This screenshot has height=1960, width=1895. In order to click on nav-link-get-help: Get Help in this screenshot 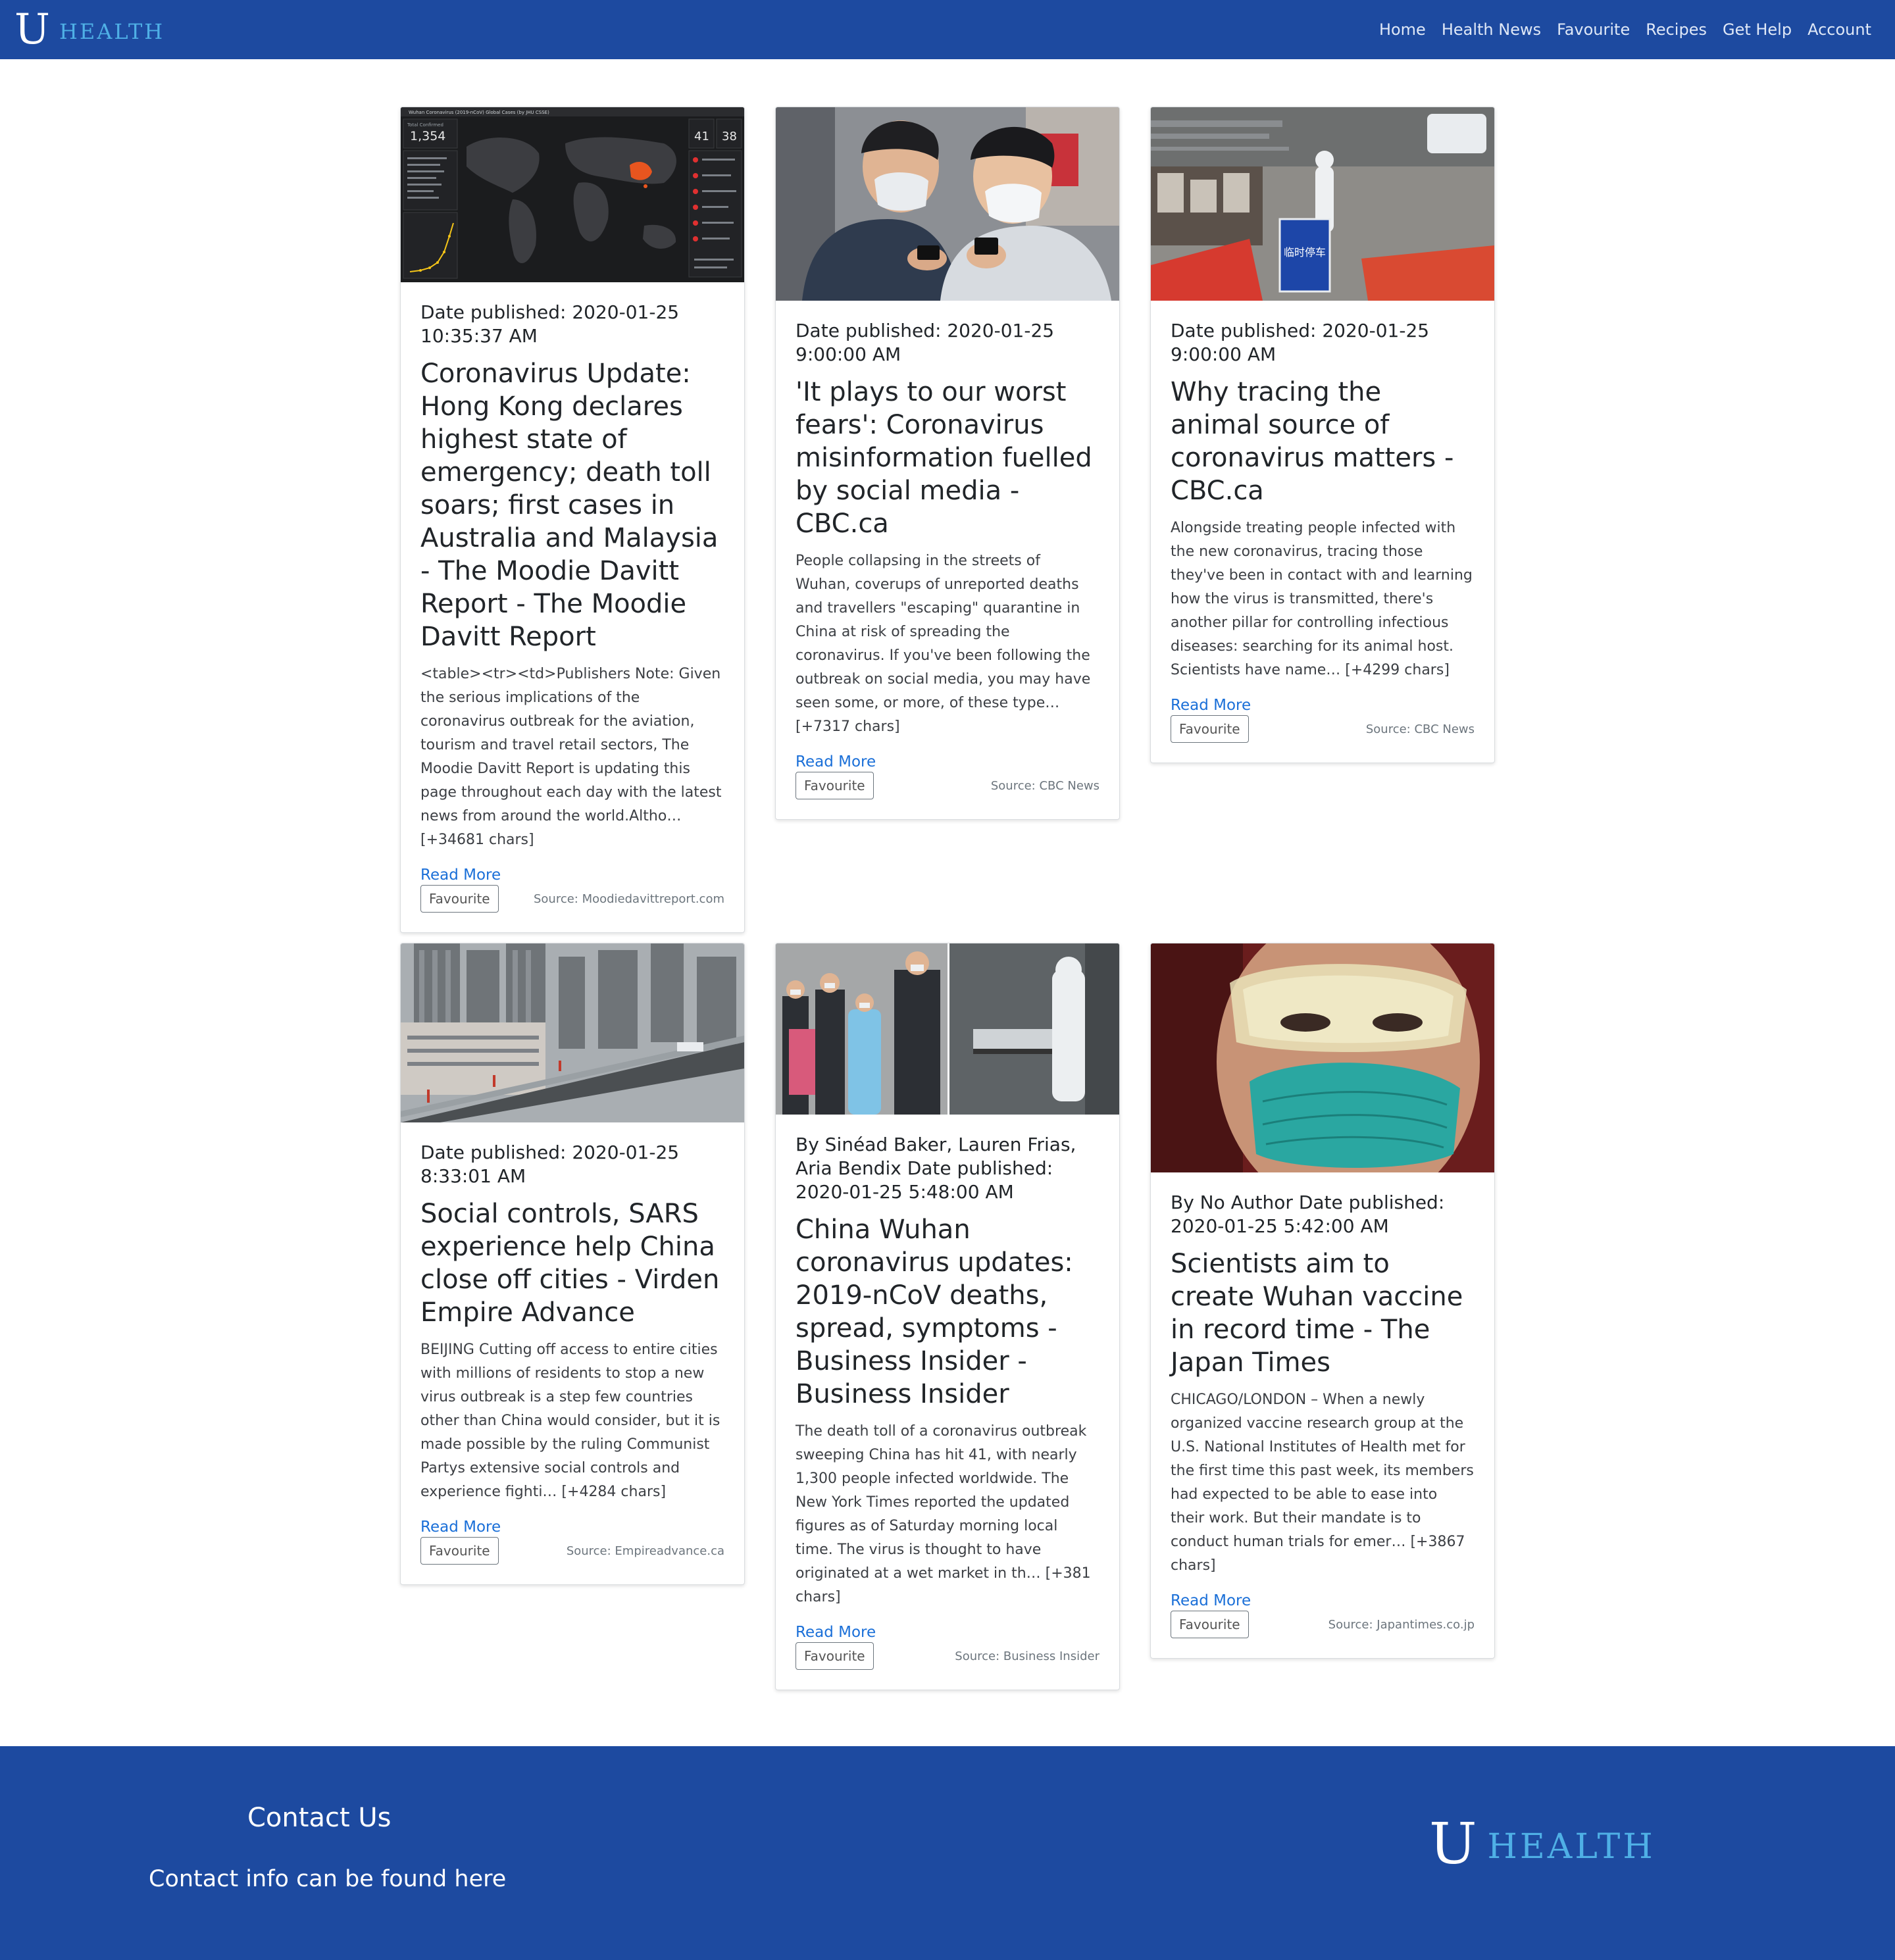, I will do `click(1757, 29)`.